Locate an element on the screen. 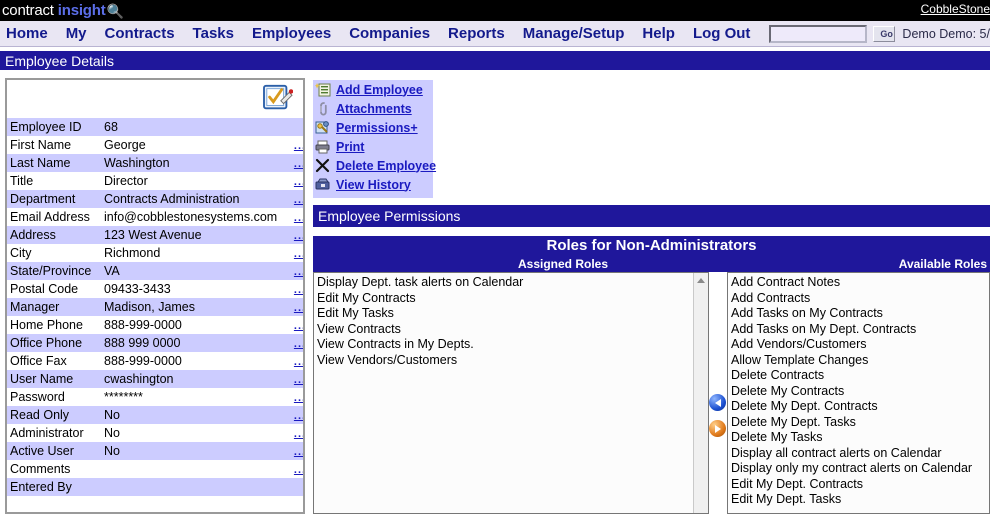 This screenshot has width=990, height=514. available-role-option: Delete My Contracts is located at coordinates (860, 392).